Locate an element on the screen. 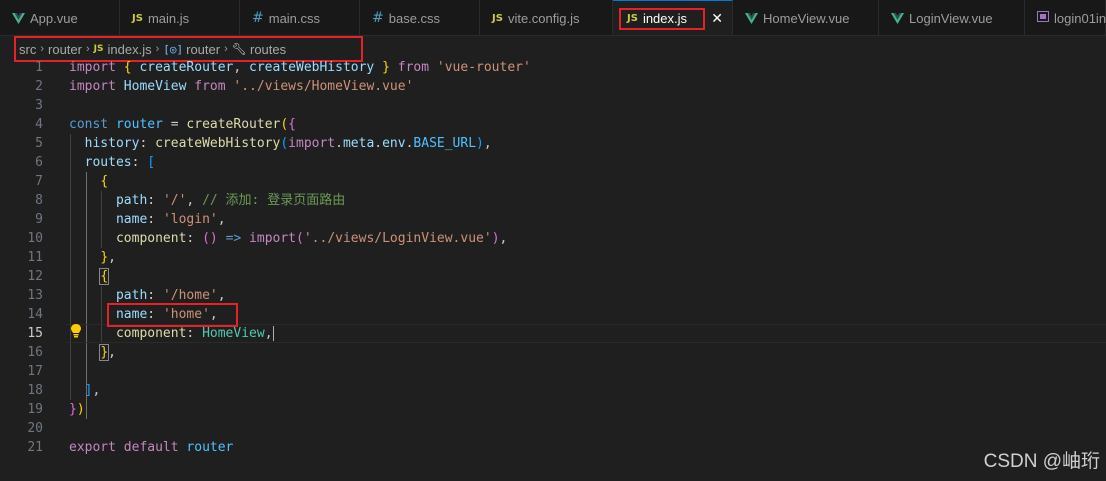 The image size is (1106, 481). code-text: path: '/', // 添加: 登录页面路由 is located at coordinates (230, 200).